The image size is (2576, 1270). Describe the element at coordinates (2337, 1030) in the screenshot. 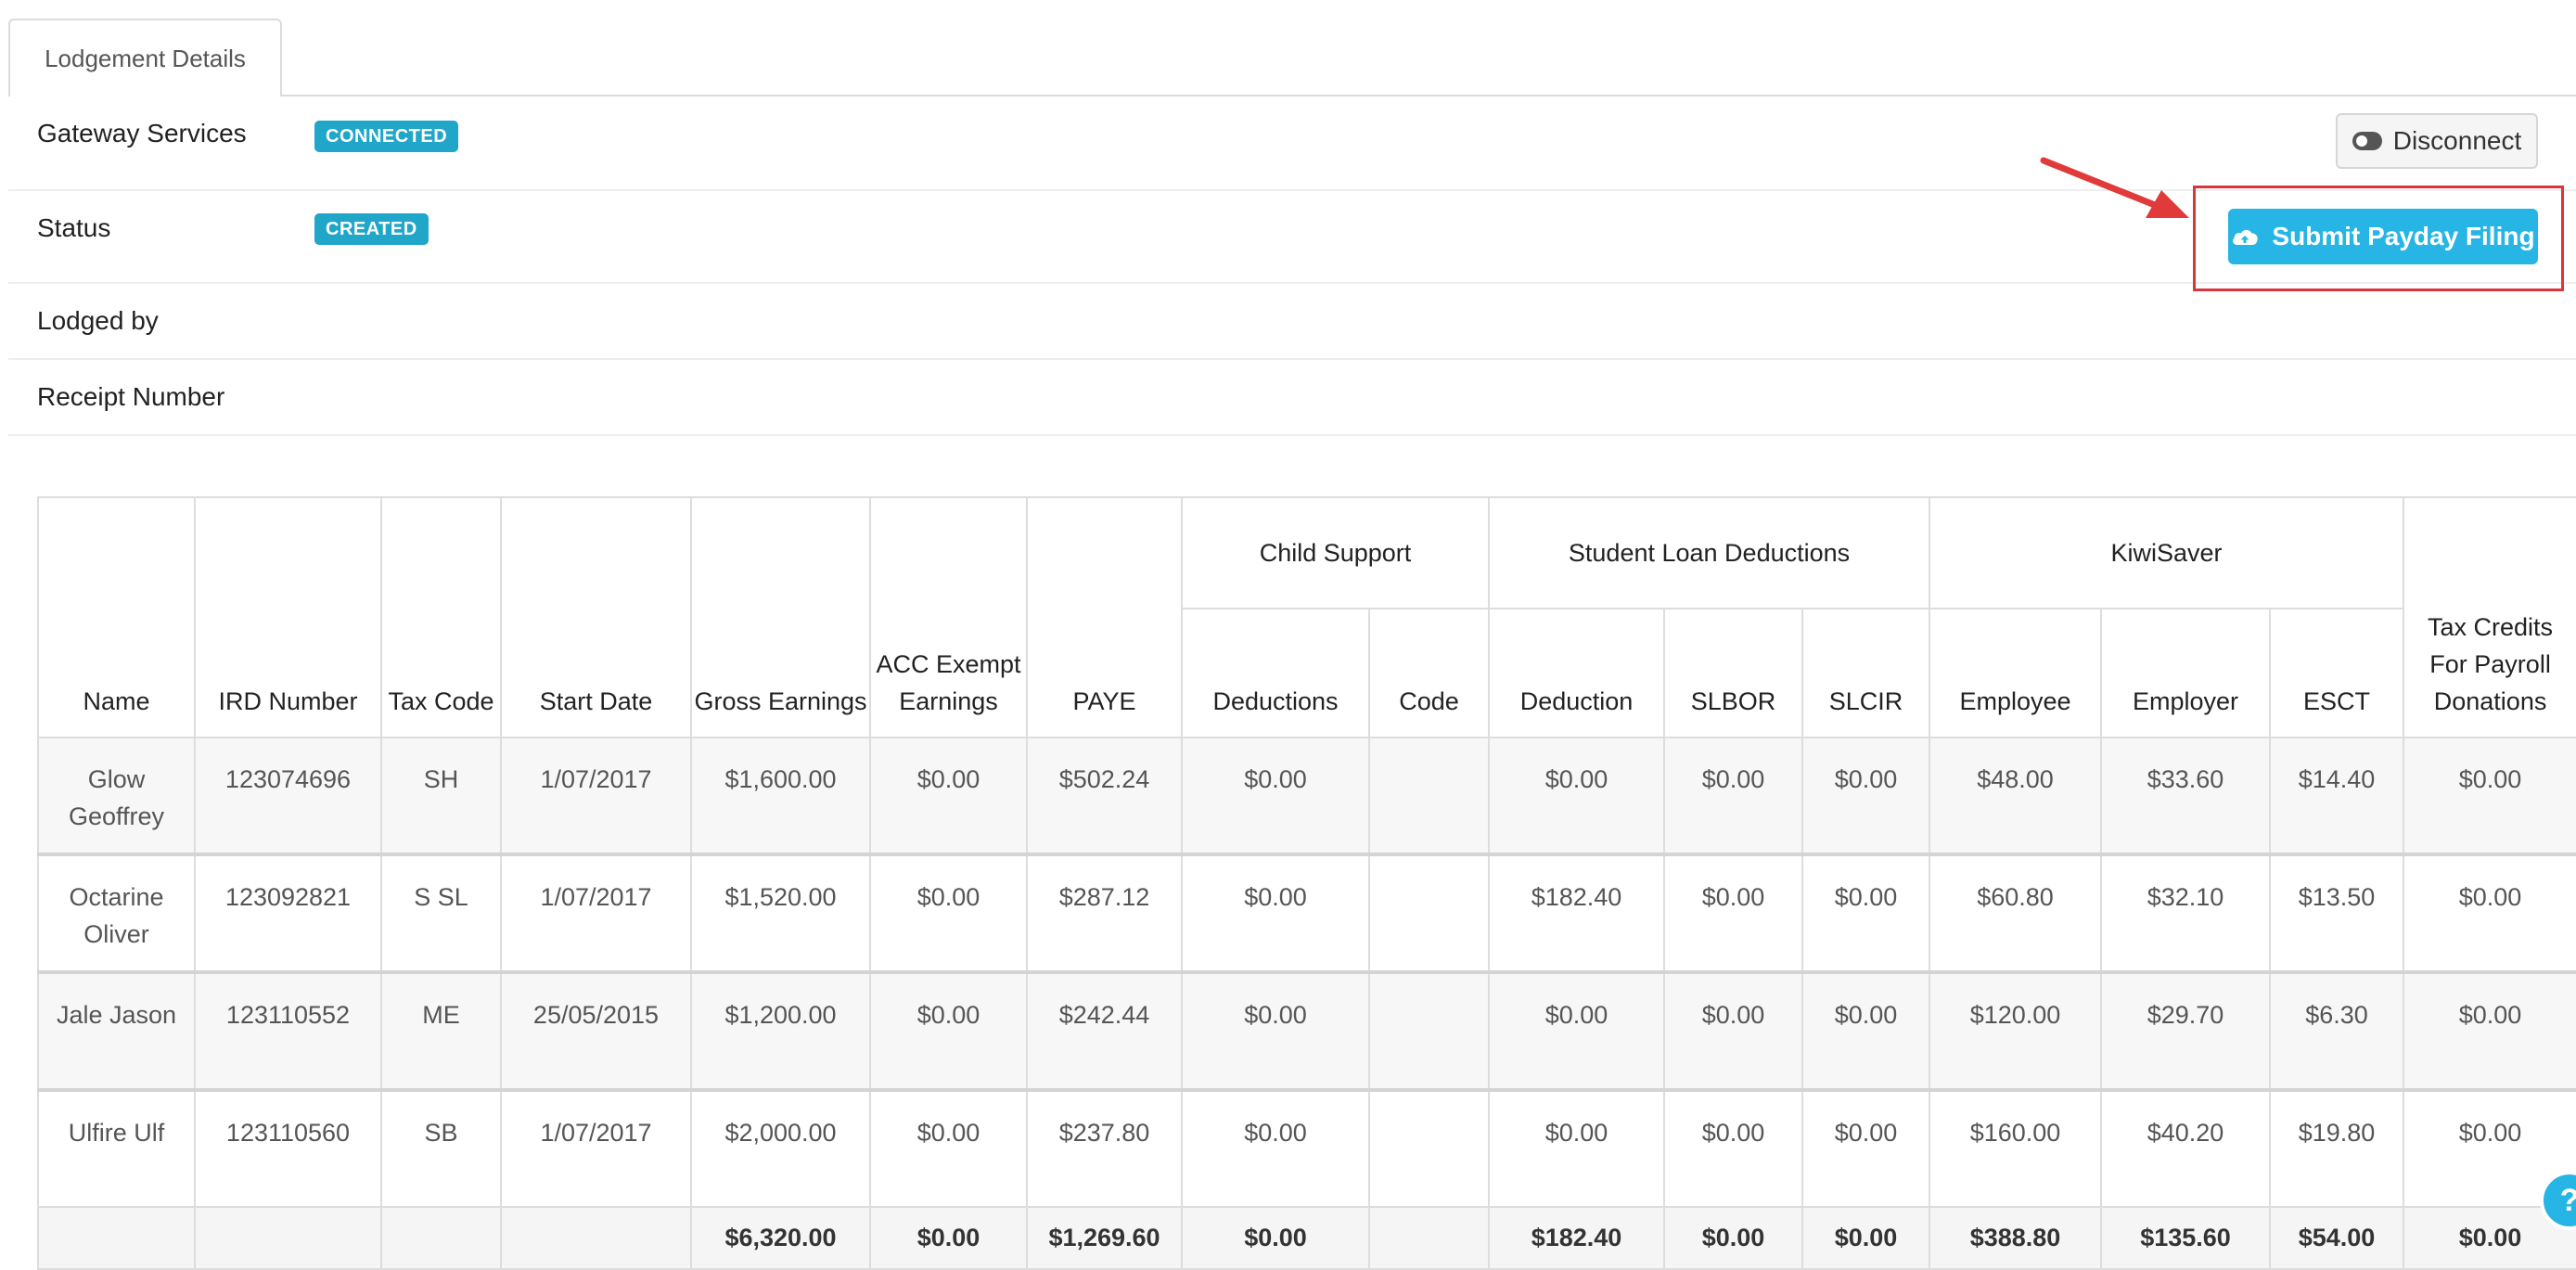

I see `cell-esct: $6.30` at that location.